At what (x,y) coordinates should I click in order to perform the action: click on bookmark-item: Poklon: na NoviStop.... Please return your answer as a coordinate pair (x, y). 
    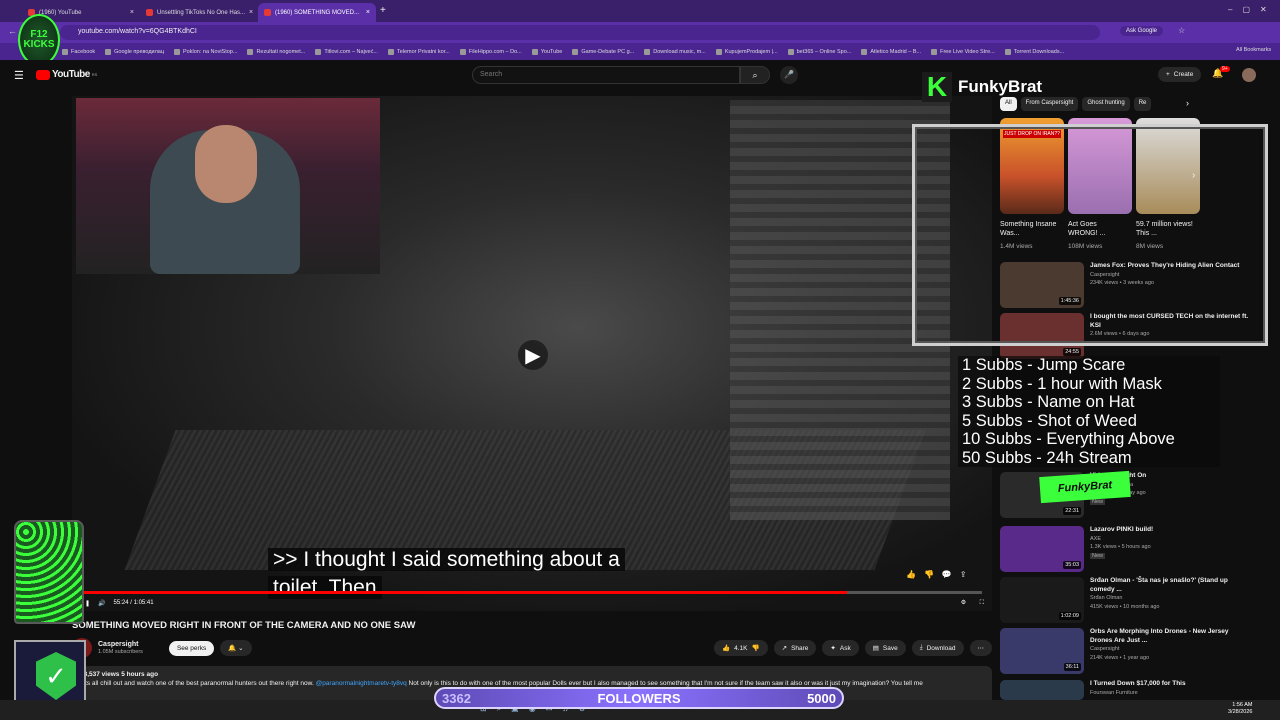
    Looking at the image, I should click on (205, 51).